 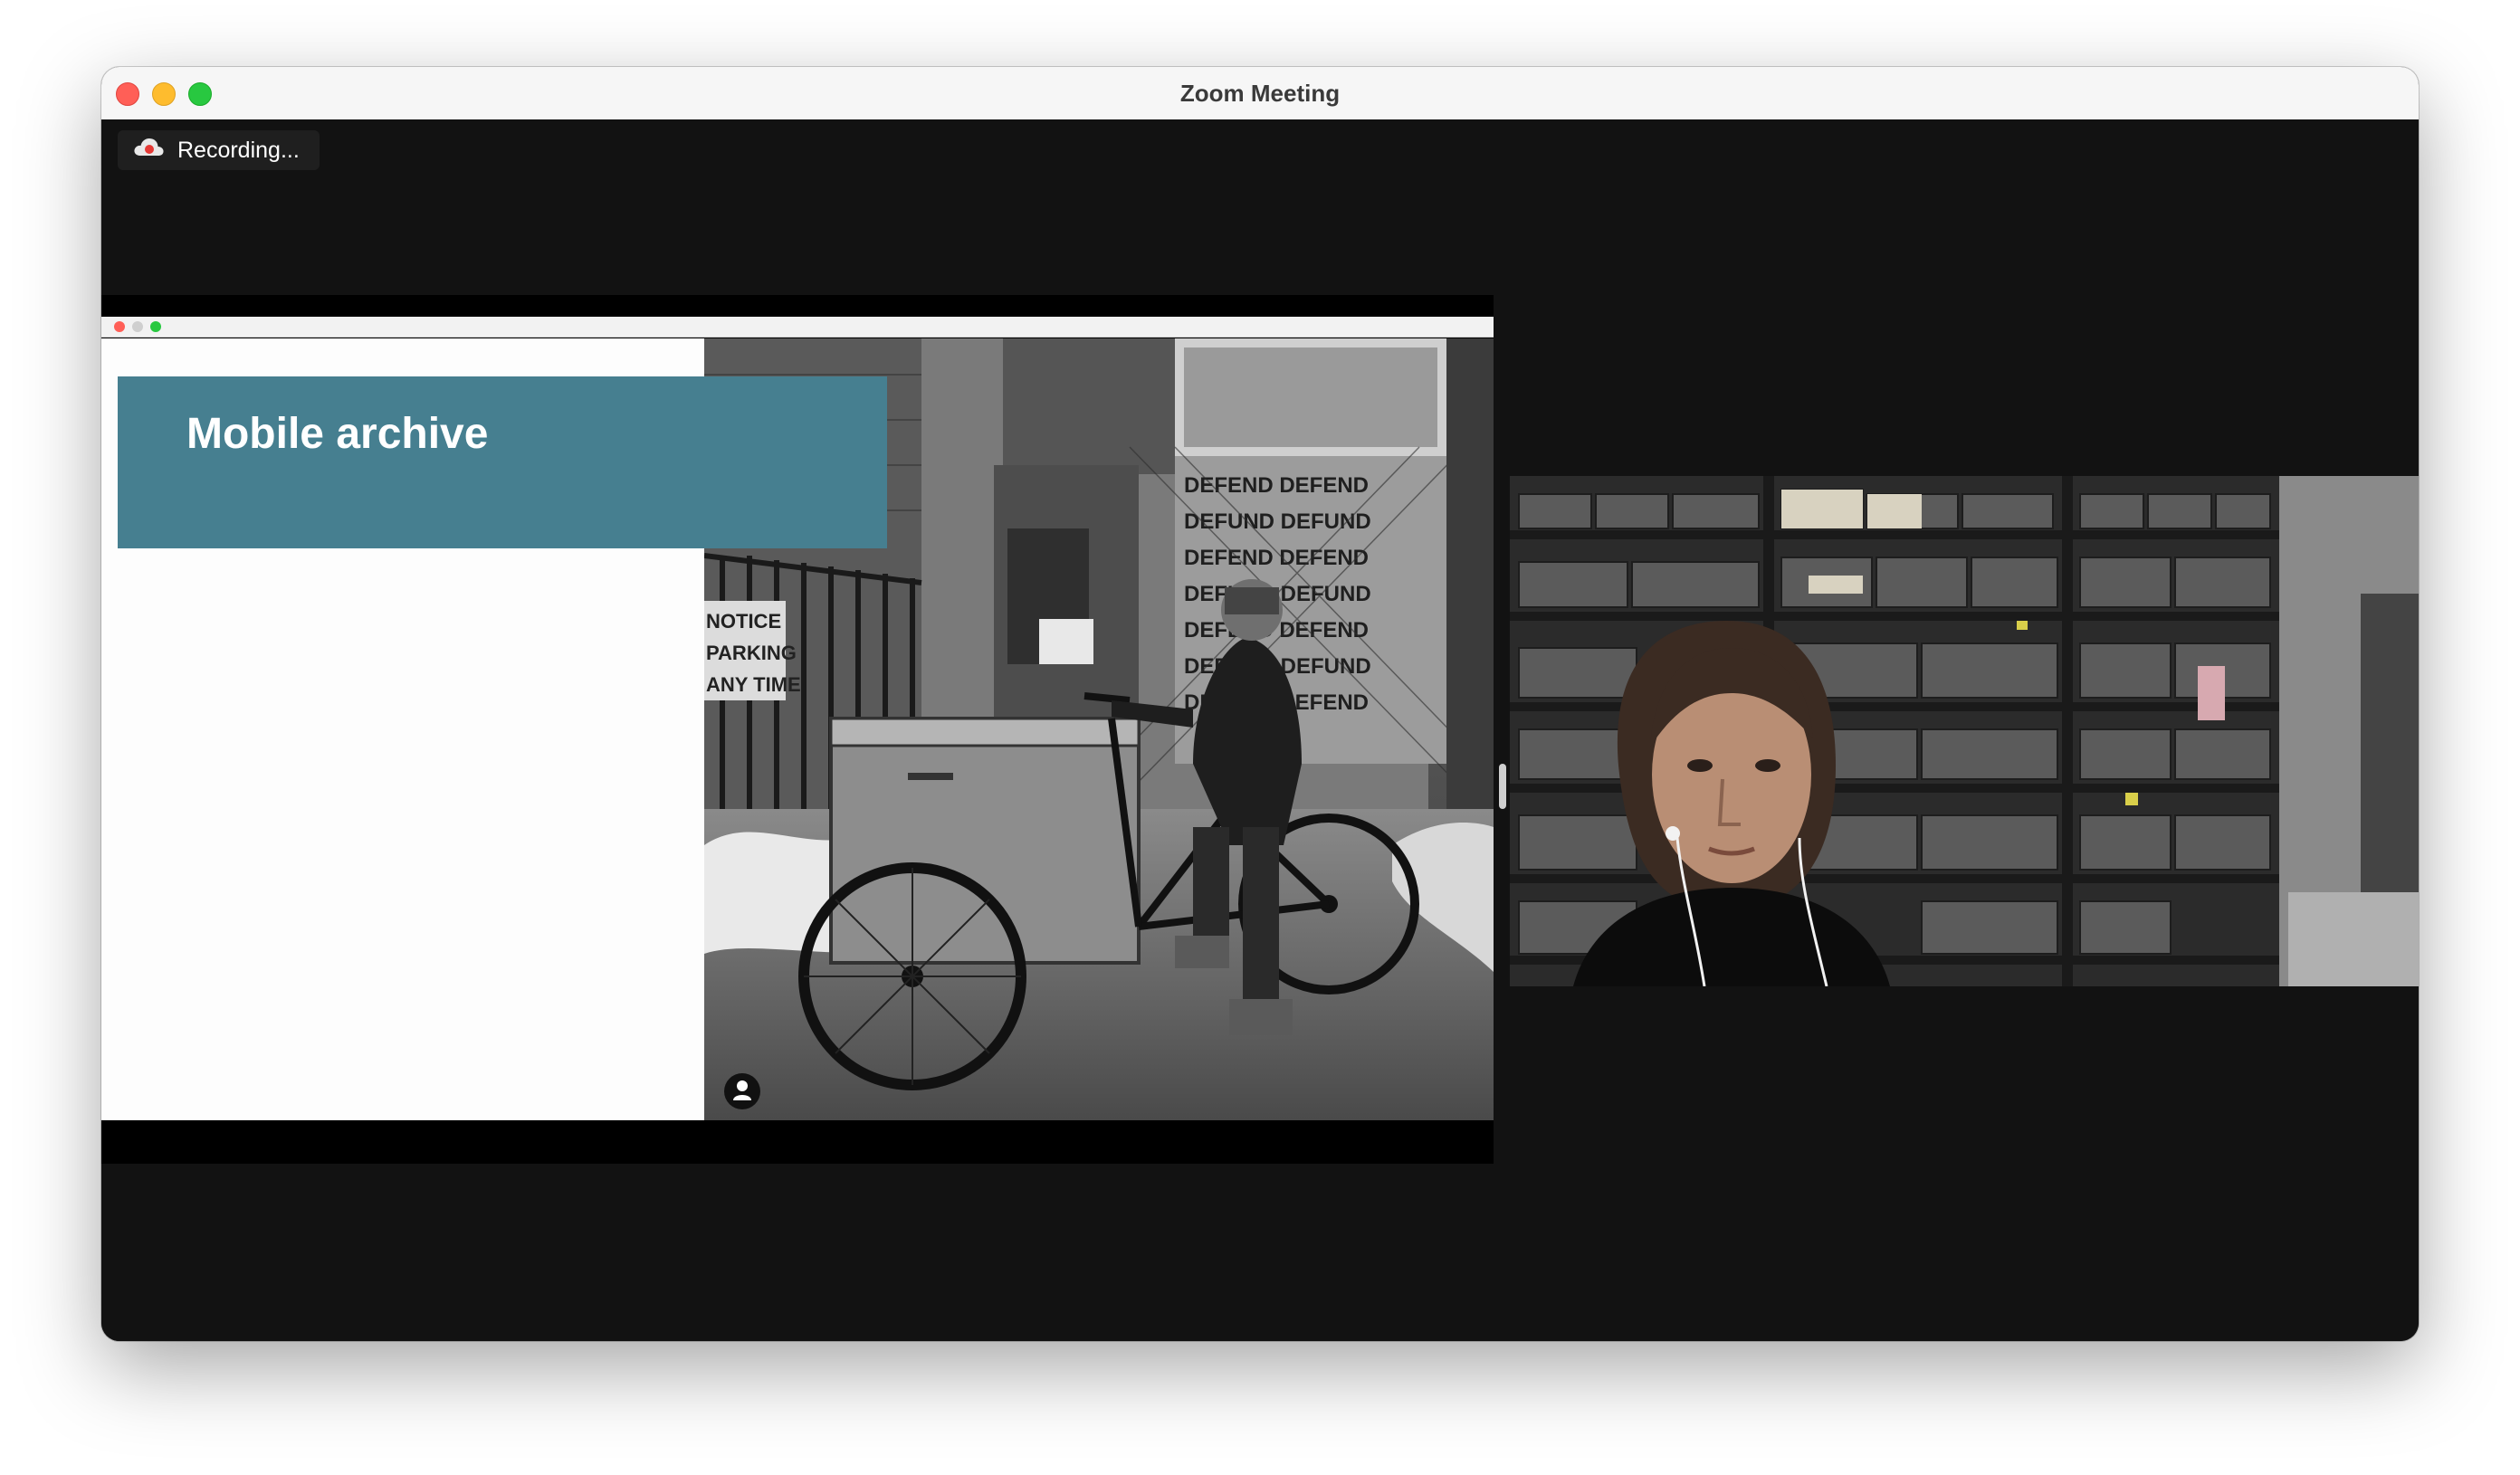 I want to click on svg-text: DEFEND DEFEND, so click(x=1276, y=558).